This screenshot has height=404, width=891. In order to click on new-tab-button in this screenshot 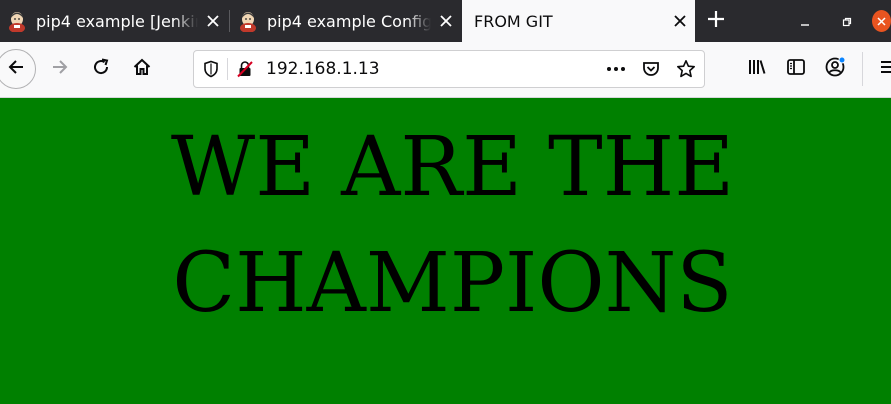, I will do `click(716, 21)`.